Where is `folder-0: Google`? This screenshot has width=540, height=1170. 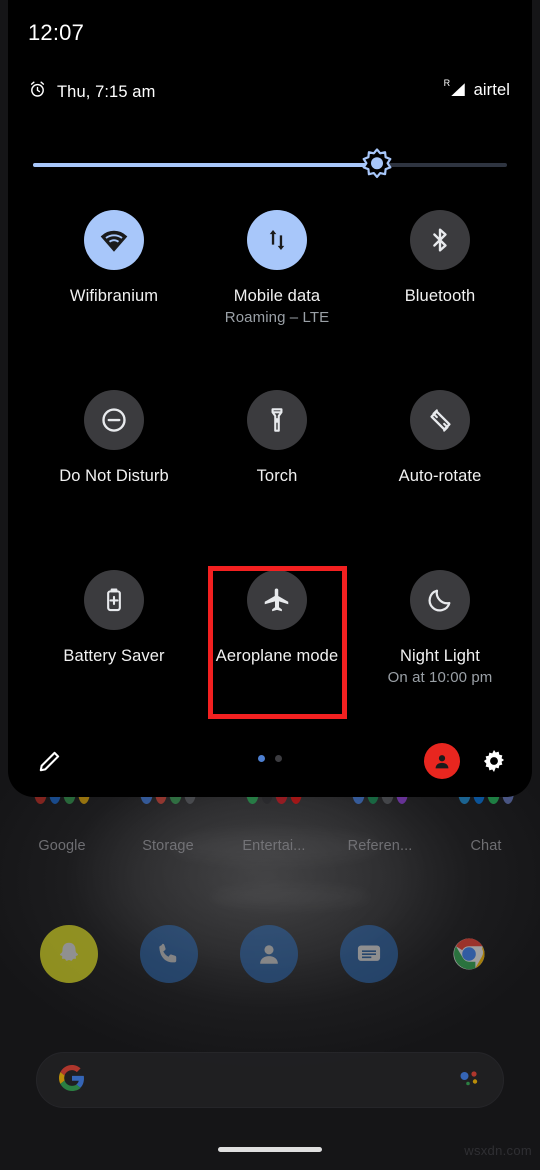 folder-0: Google is located at coordinates (62, 823).